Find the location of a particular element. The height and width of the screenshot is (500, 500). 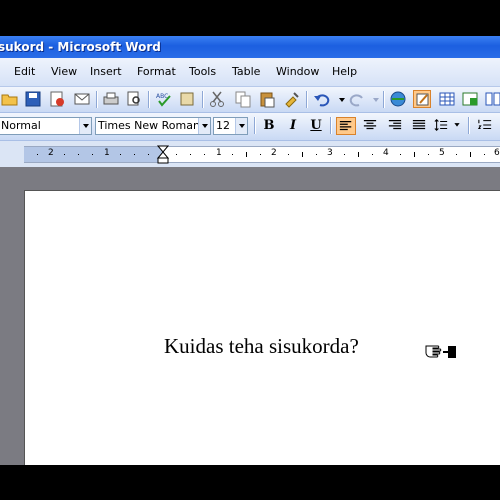

document-text: Kuidas teha sisukorda? is located at coordinates (261, 346).